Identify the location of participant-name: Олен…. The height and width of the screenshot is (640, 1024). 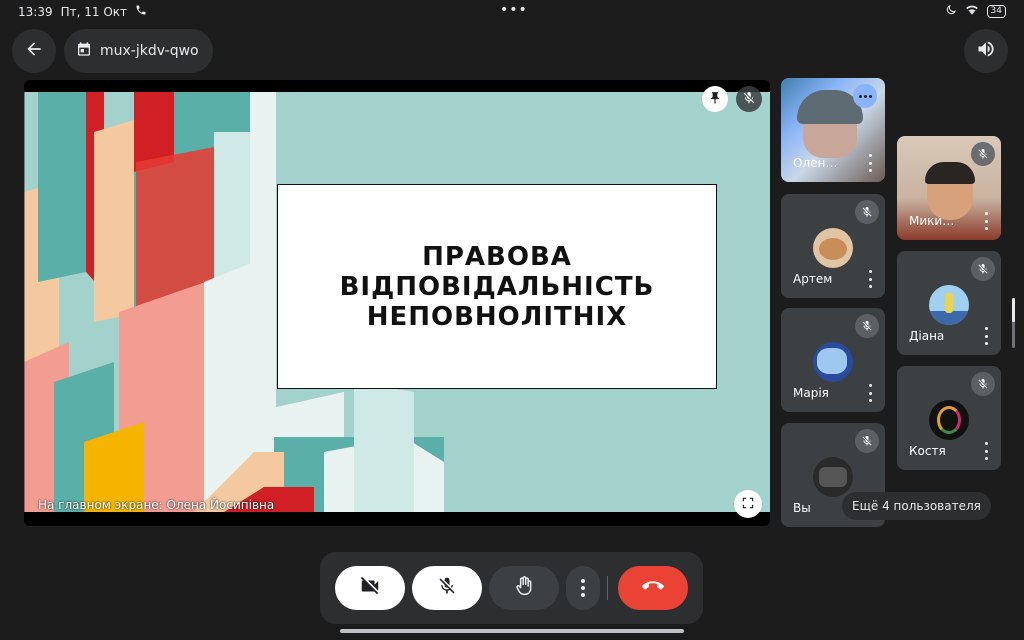
(815, 163).